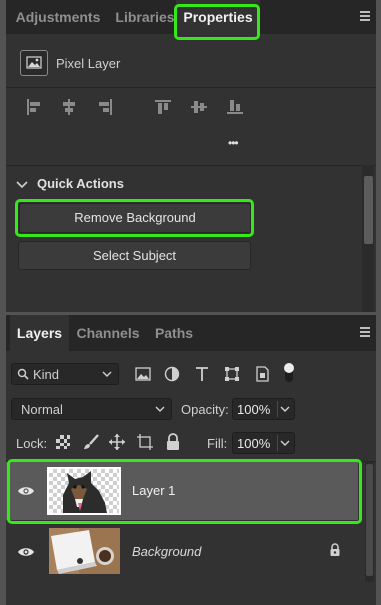 The width and height of the screenshot is (381, 605). I want to click on filter-shape-layer-icon, so click(232, 376).